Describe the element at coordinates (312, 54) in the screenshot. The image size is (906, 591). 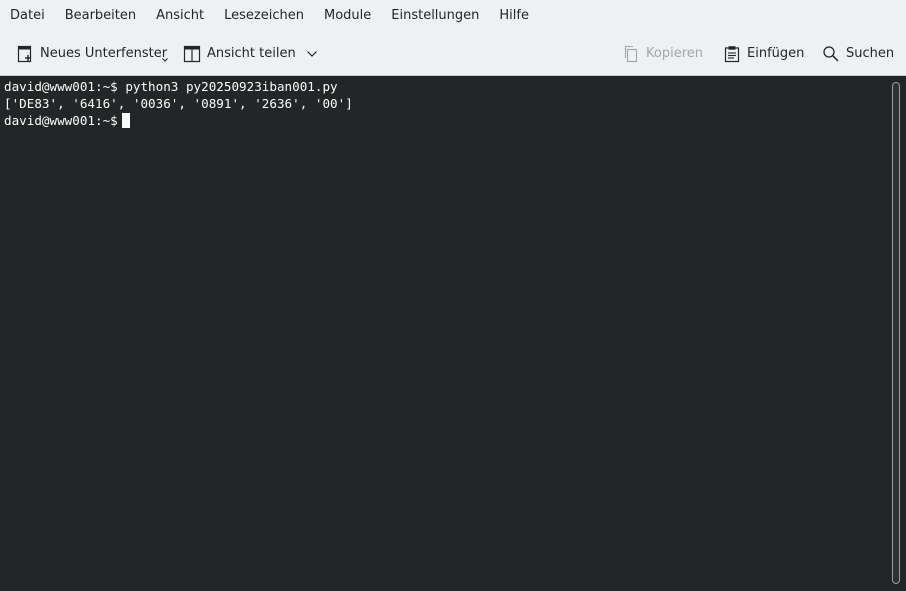
I see `split-view-chevron-icon` at that location.